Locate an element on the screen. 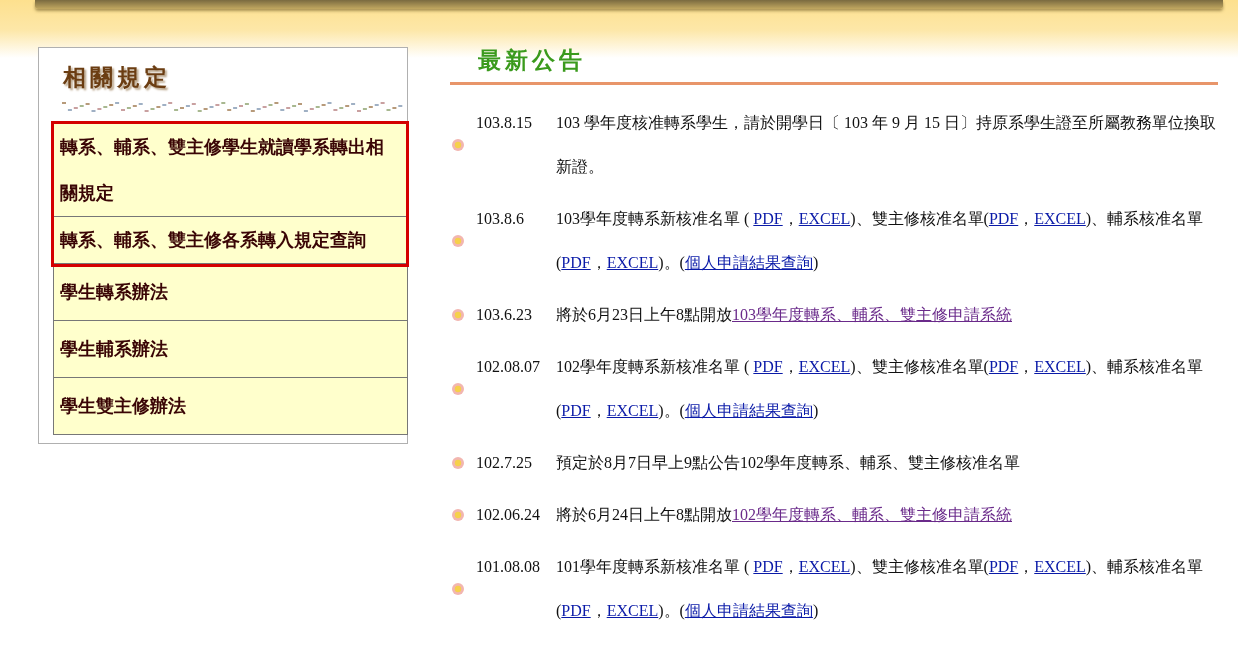 Image resolution: width=1238 pixels, height=651 pixels. announcement-text: 101學年度轉系新核准名單 ( PDF，EXCEL)、雙主修核准名單(PDF，EXCEL)、輔系核准名單(PDF，EXCEL)。(個人申請結果查詢) is located at coordinates (880, 589).